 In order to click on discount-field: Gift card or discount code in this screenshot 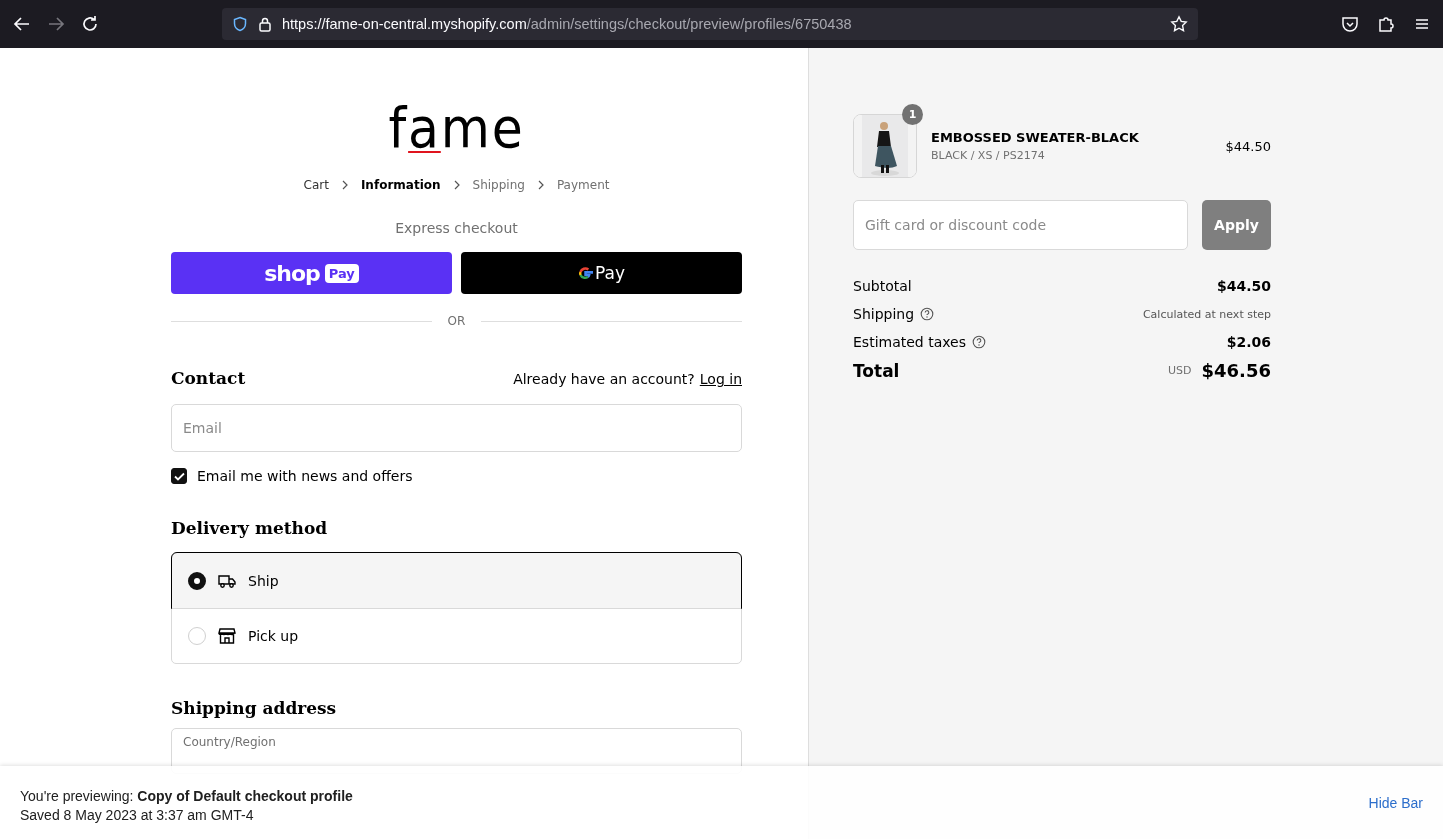, I will do `click(1020, 225)`.